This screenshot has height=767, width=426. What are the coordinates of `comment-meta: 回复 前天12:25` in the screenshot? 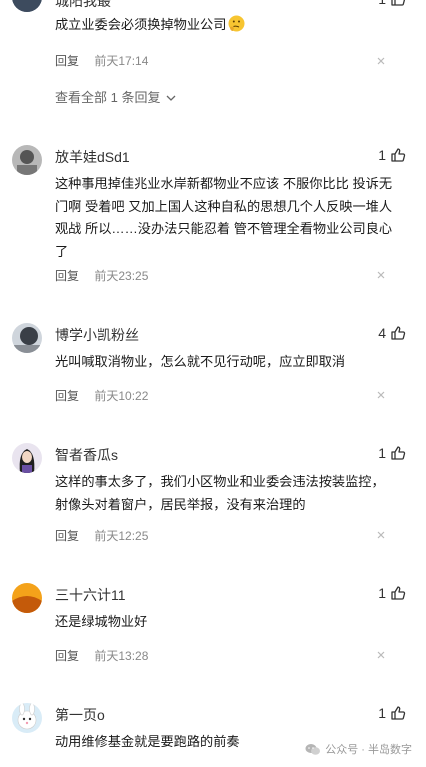 It's located at (101, 535).